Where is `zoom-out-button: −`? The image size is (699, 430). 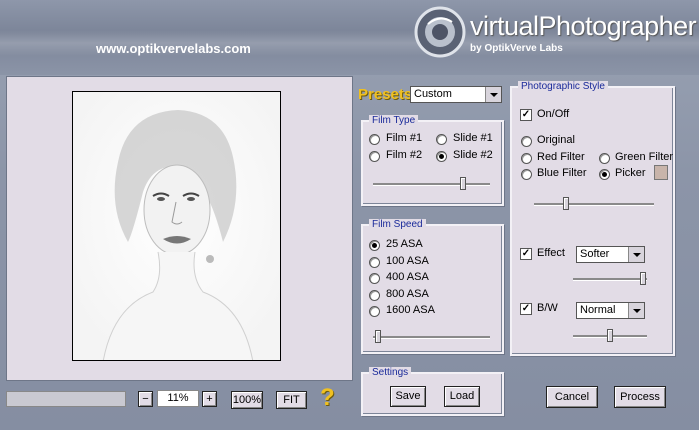
zoom-out-button: − is located at coordinates (145, 399).